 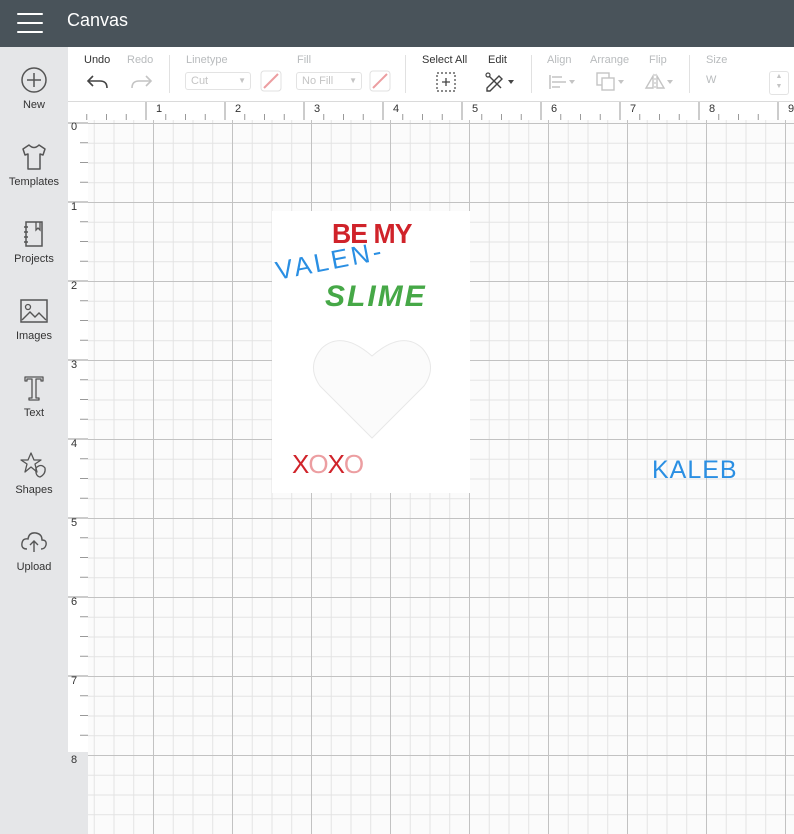 I want to click on align-label: Align, so click(x=559, y=60).